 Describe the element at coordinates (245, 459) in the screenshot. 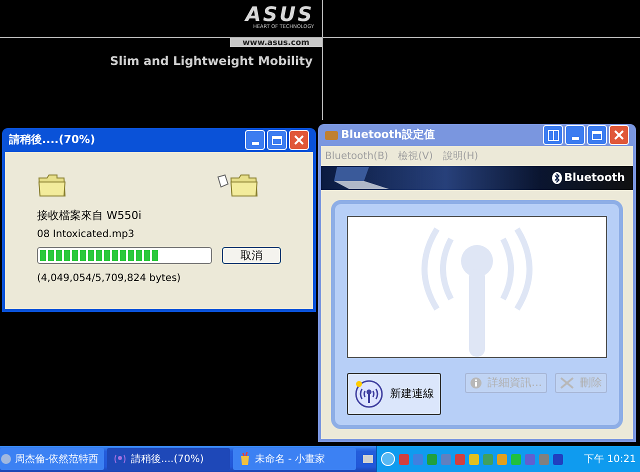

I see `paint-cup-icon` at that location.